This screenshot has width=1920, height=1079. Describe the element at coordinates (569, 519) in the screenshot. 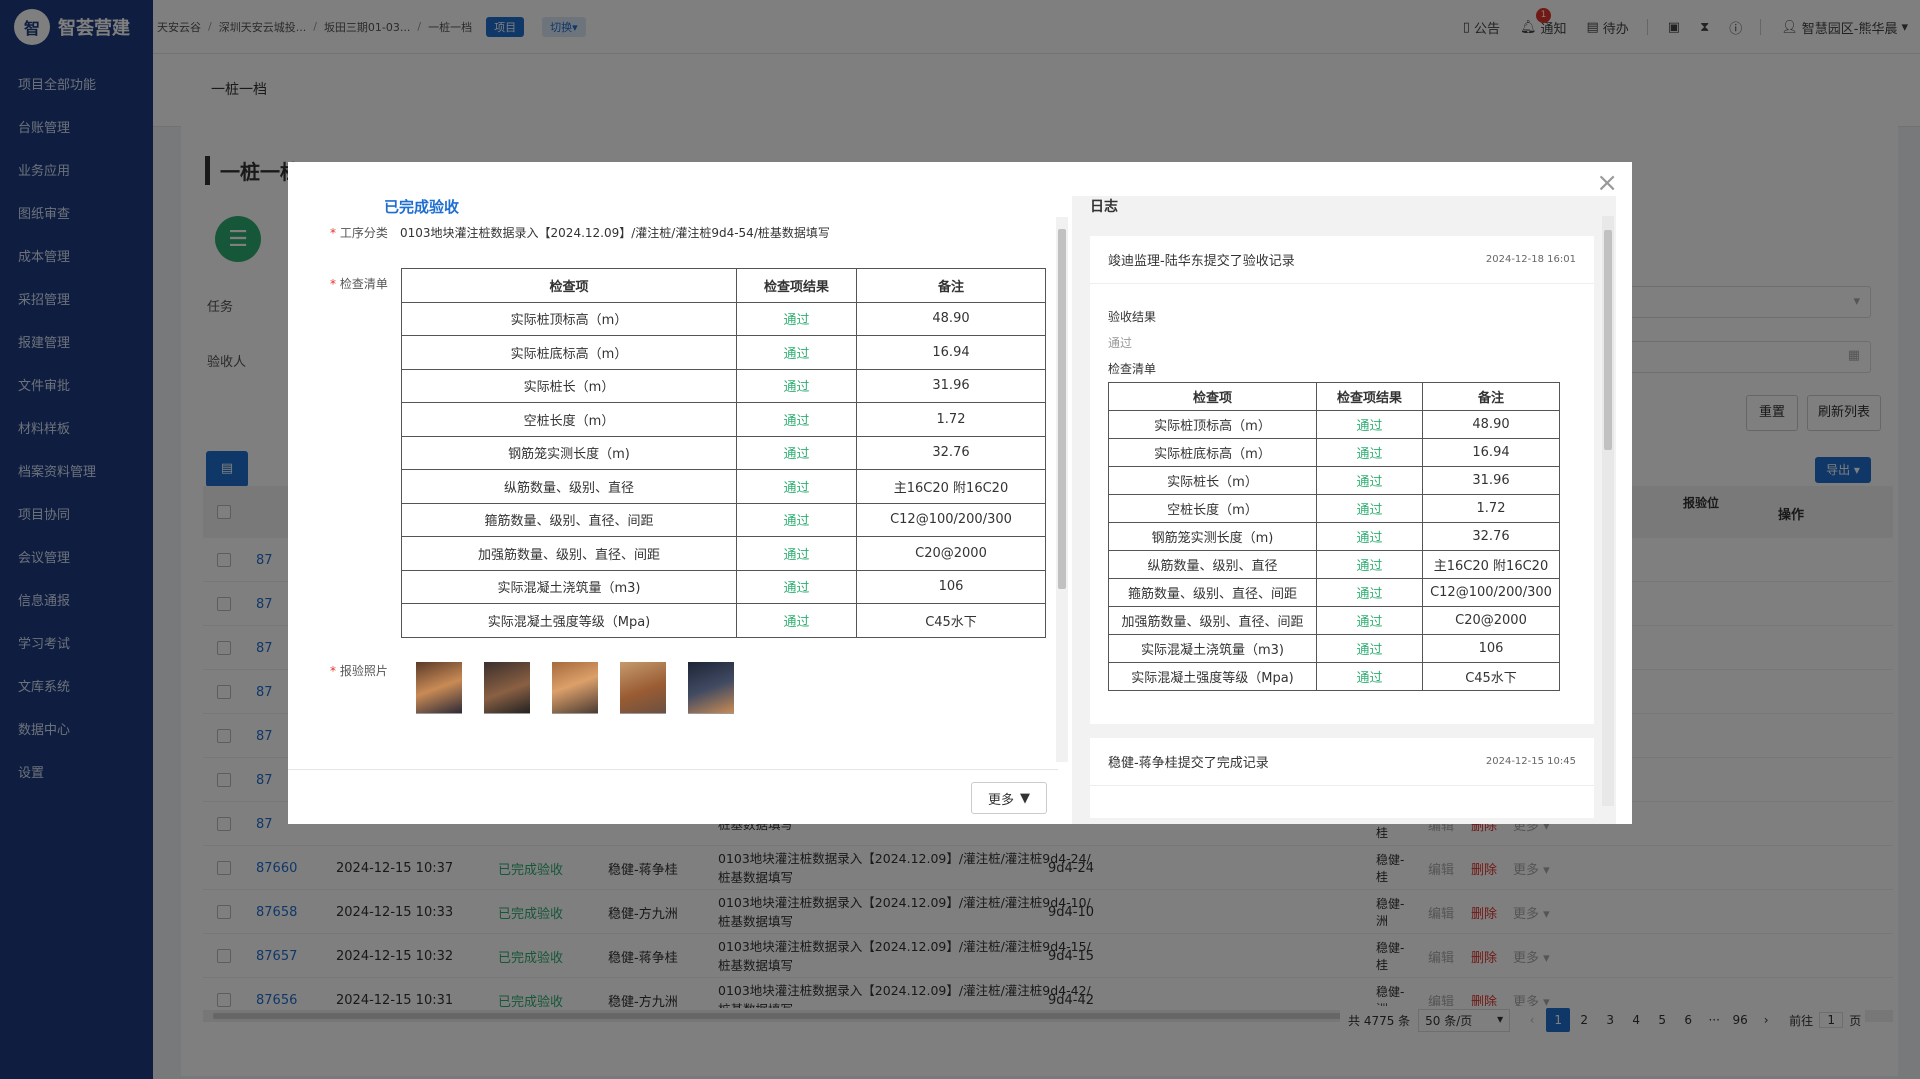

I see `check-item: 箍筋数量、级别、直径、间距` at that location.